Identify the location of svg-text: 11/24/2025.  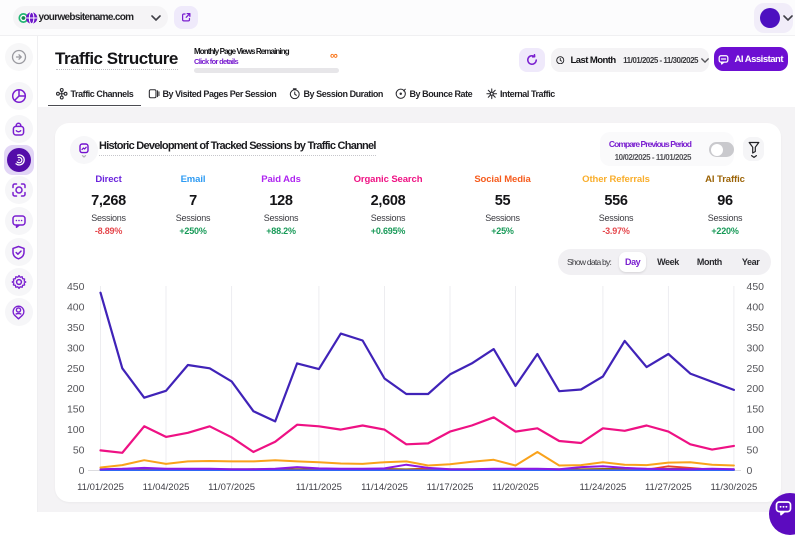
(602, 487).